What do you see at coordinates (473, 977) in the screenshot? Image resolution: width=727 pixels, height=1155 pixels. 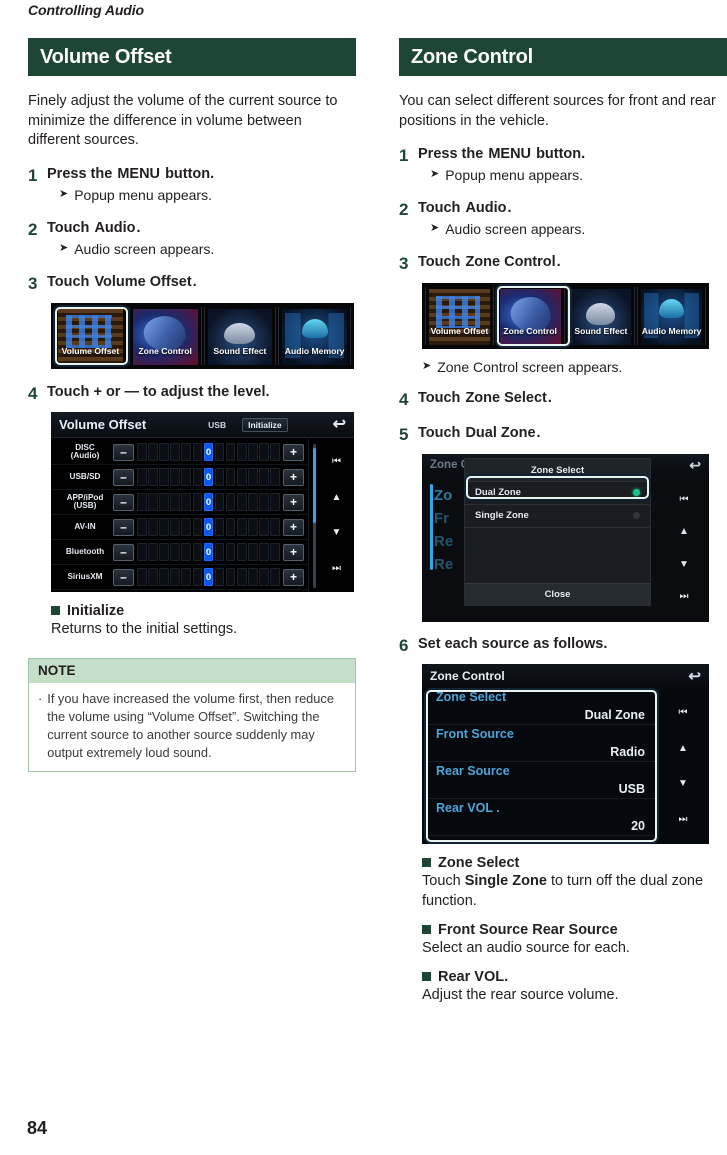 I see `bullet-heading-text: Rear VOL.` at bounding box center [473, 977].